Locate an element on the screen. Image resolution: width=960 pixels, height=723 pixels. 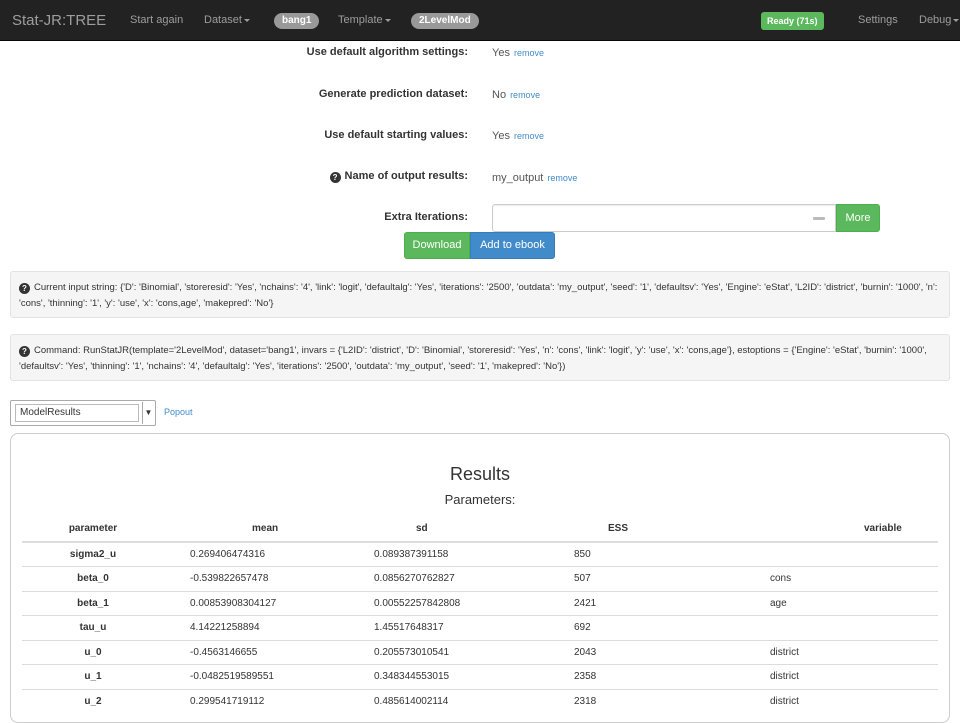
cell-sd: 0.0856270762827 is located at coordinates (464, 578).